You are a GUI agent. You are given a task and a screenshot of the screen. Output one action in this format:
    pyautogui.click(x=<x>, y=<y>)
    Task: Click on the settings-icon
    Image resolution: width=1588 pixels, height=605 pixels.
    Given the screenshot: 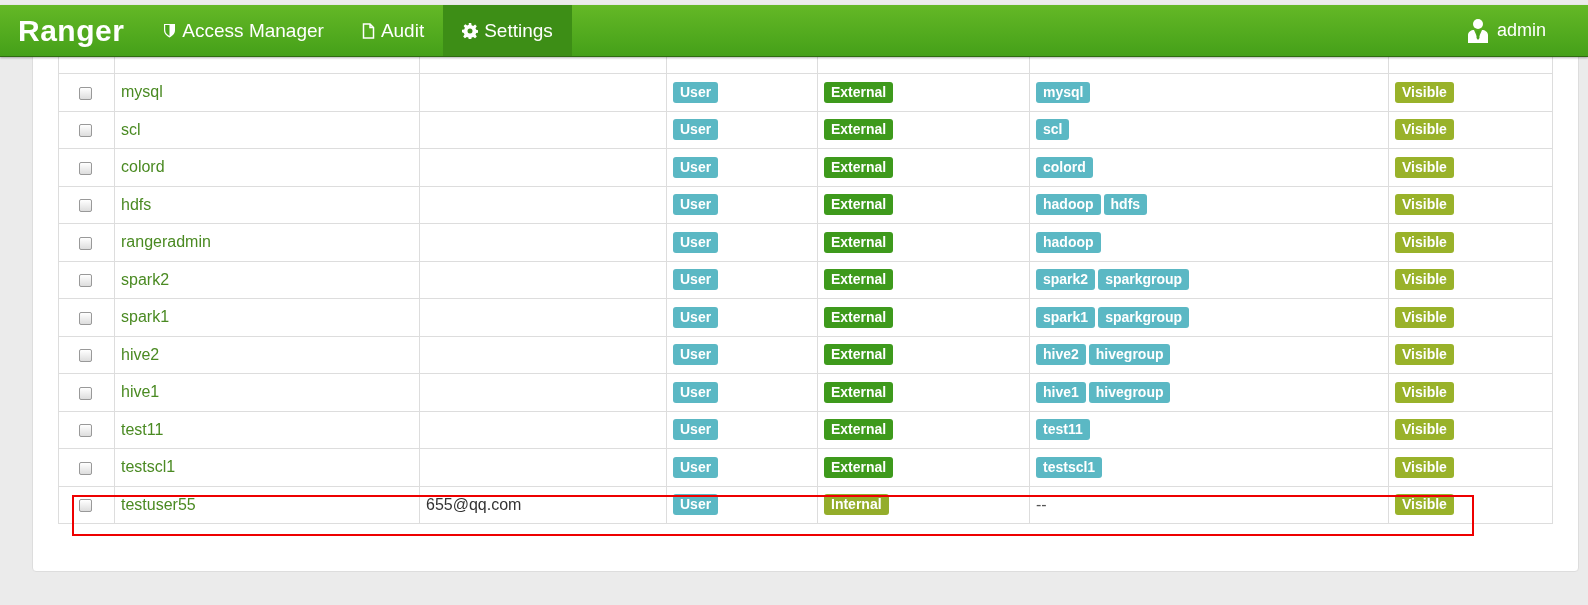 What is the action you would take?
    pyautogui.click(x=470, y=30)
    